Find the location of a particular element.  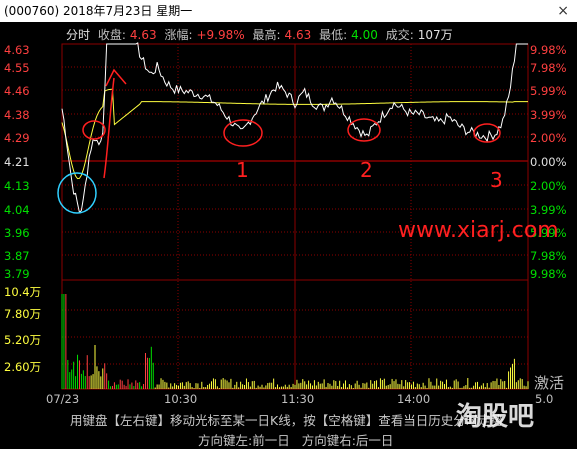

time-tick: 14:00 is located at coordinates (414, 399).